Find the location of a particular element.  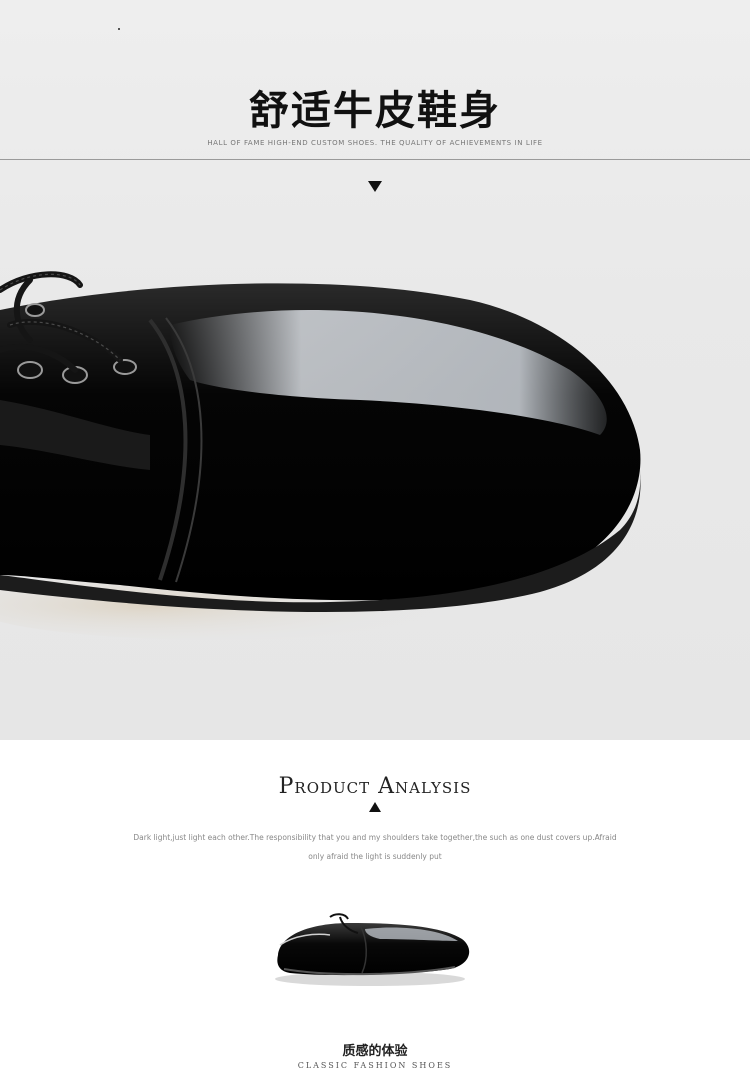

analysis-title: Product Analysis is located at coordinates (375, 786).